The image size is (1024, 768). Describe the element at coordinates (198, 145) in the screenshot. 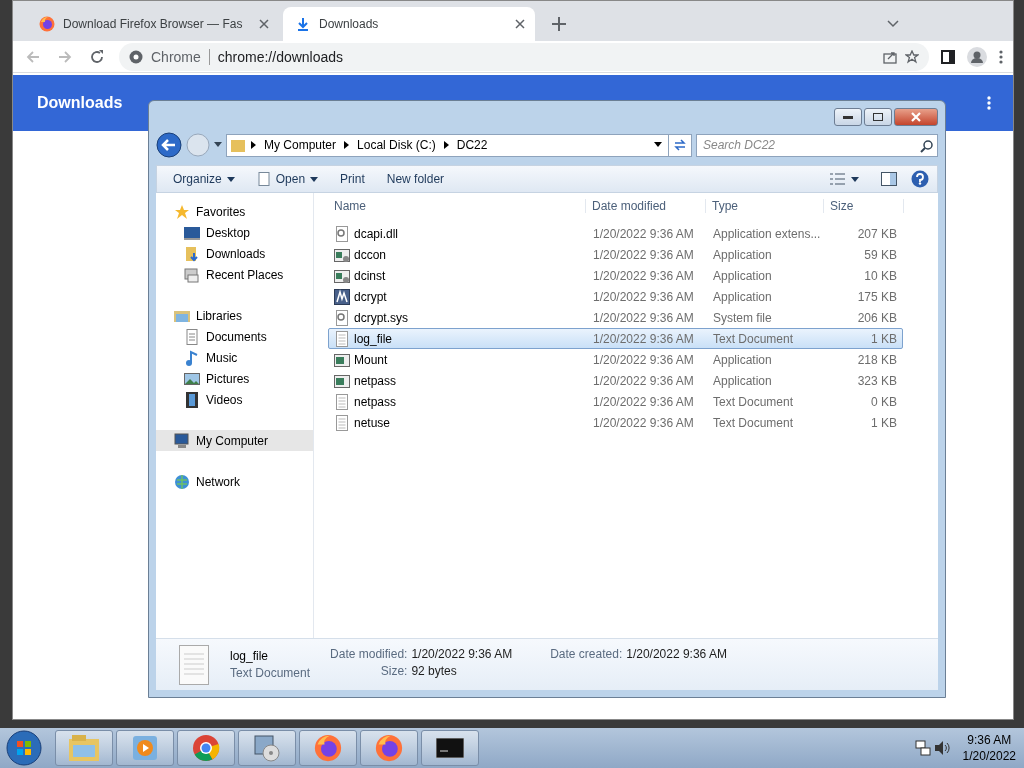

I see `forward-icon` at that location.